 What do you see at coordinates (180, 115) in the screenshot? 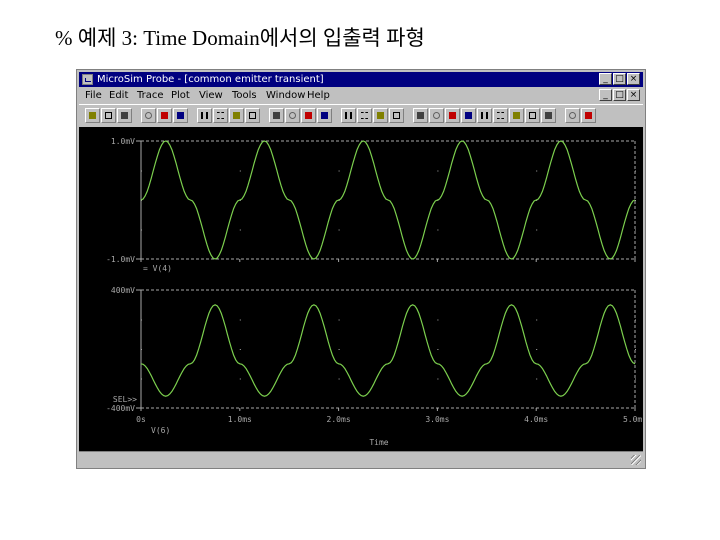
I see `paste-icon` at bounding box center [180, 115].